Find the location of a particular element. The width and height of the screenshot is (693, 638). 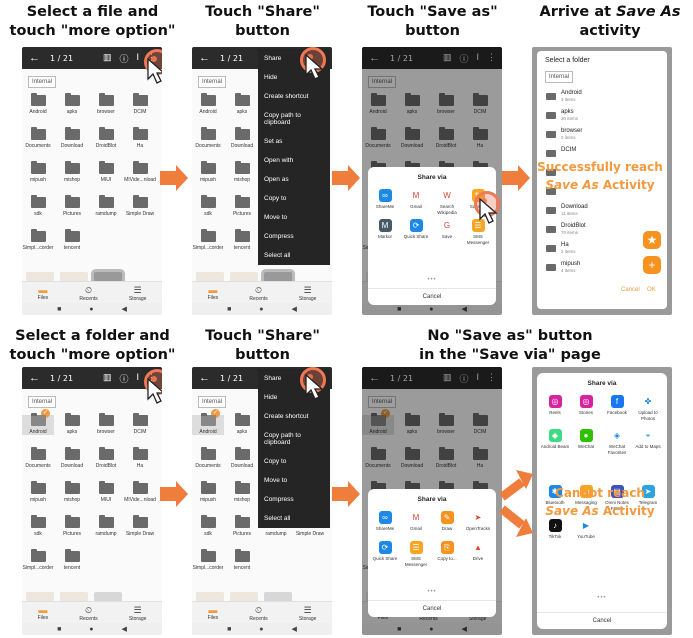

share-app: ⌖ Add to Maps is located at coordinates (648, 439).